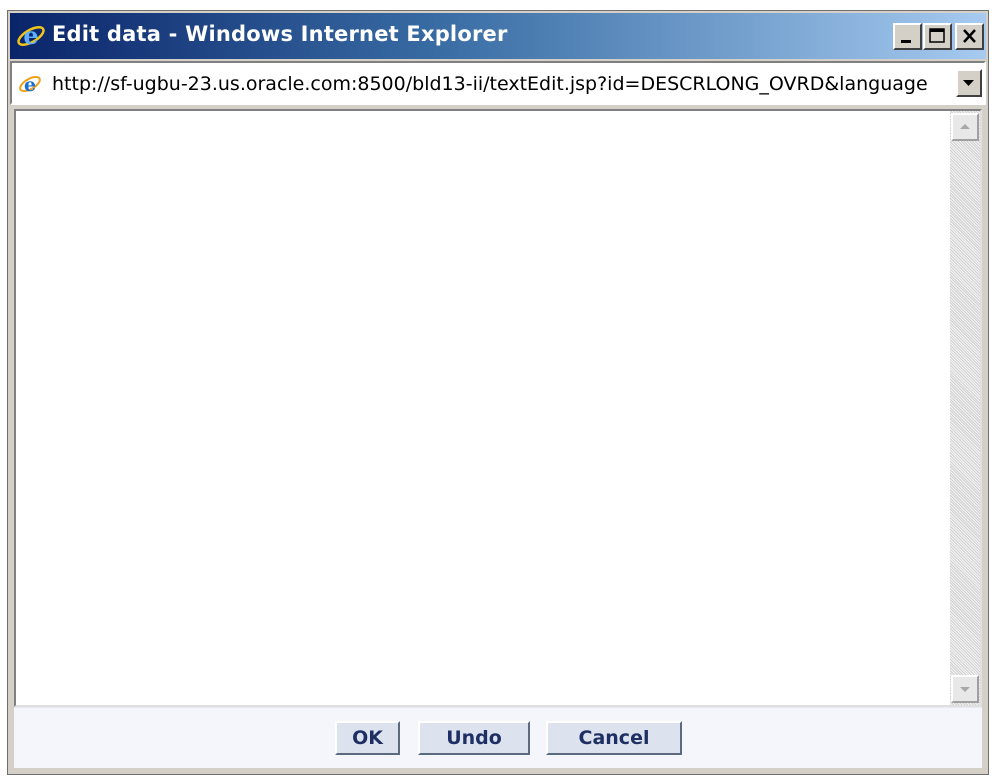 Image resolution: width=997 pixels, height=779 pixels. I want to click on scroll-up-button, so click(965, 127).